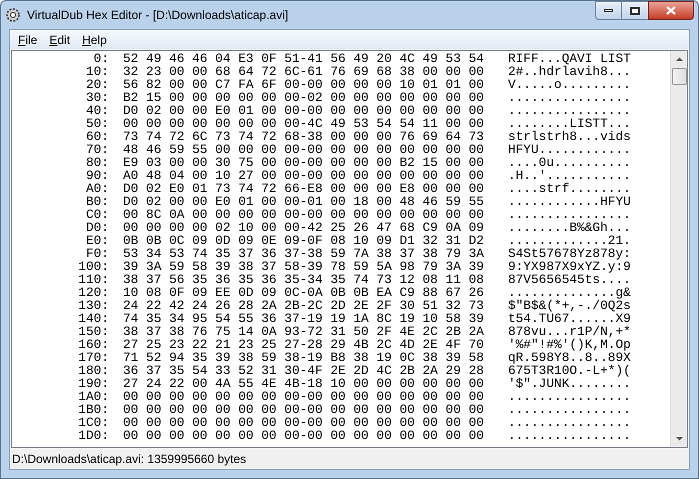 The width and height of the screenshot is (699, 479). I want to click on hex-bytes: 53 34 53 74 35 37 36 37-38 59 7A 38 37 38 79 3A, so click(303, 253).